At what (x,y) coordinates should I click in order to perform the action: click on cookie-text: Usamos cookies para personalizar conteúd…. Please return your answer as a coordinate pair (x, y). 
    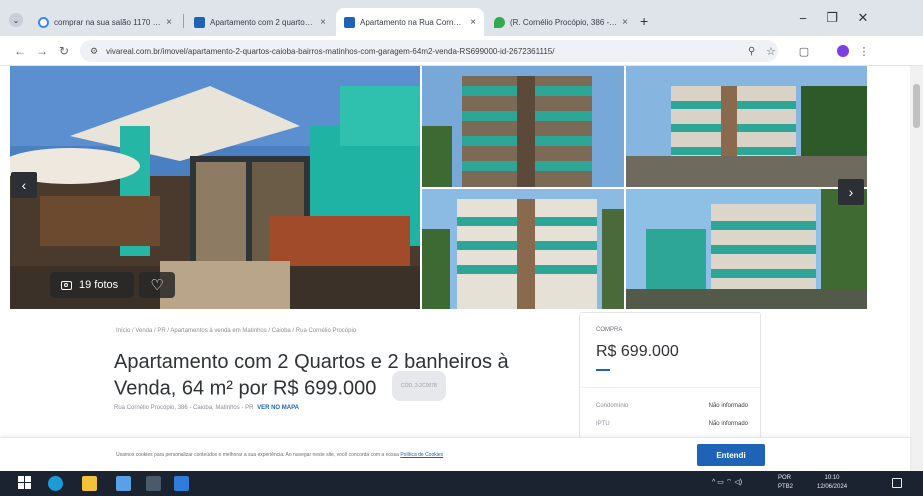
    Looking at the image, I should click on (279, 455).